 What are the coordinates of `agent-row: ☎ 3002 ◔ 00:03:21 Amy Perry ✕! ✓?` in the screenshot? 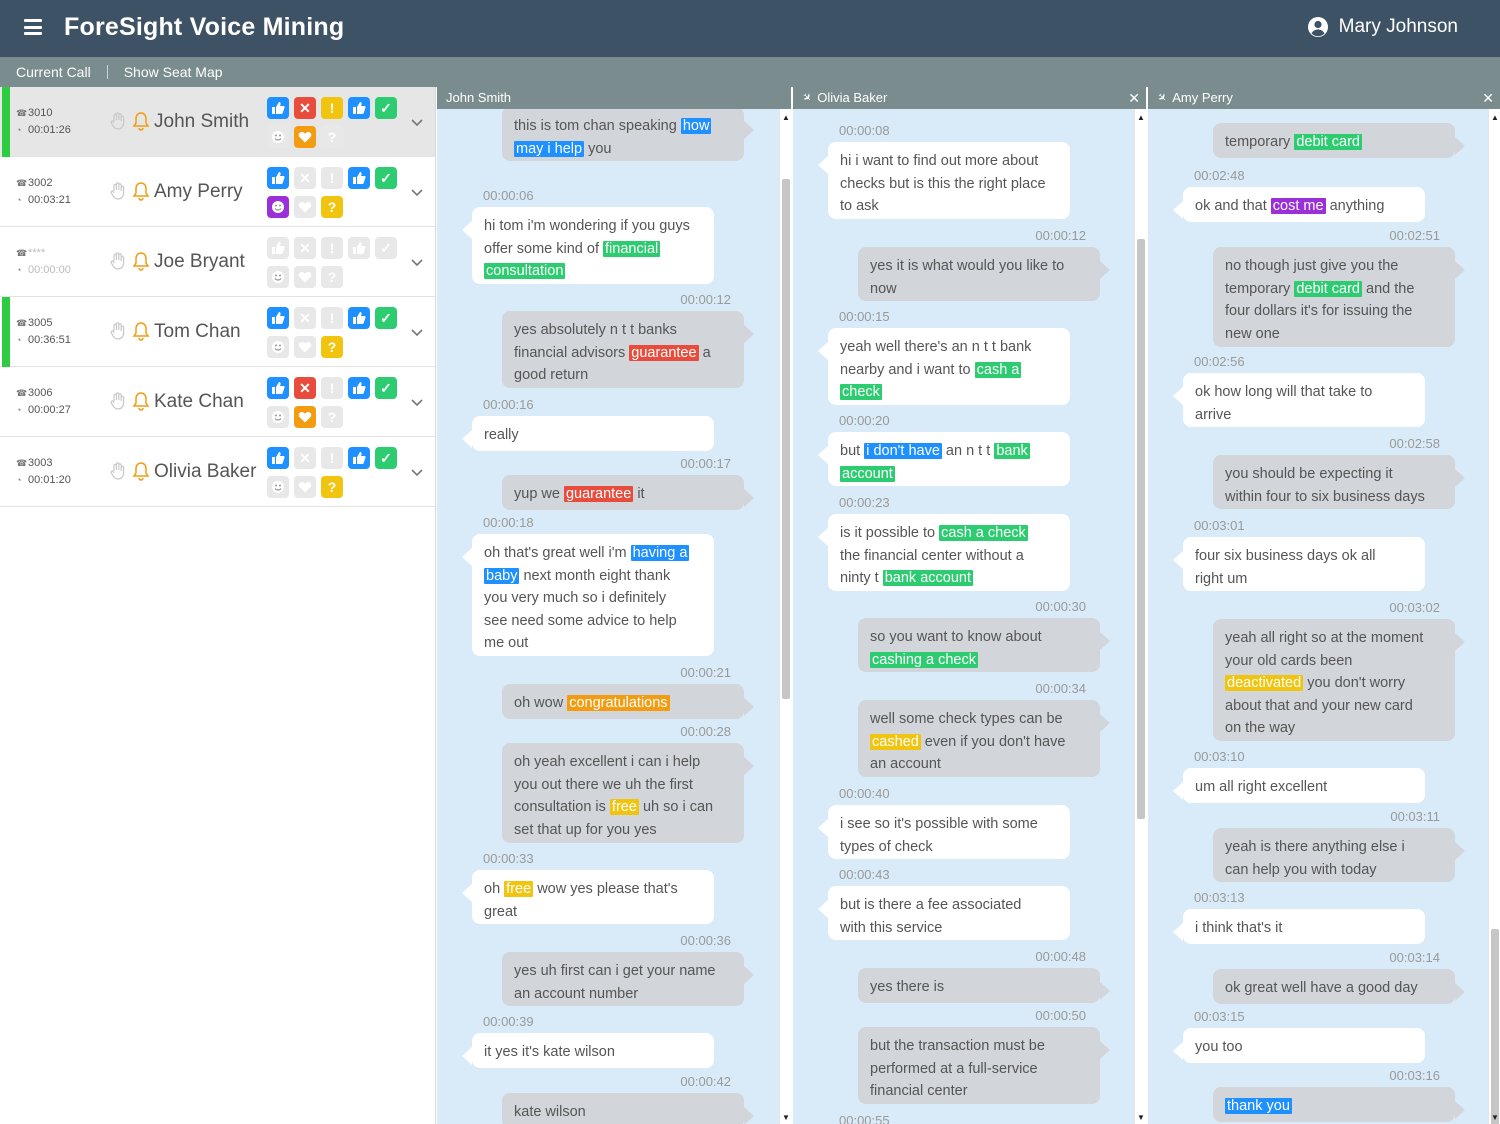 It's located at (217, 192).